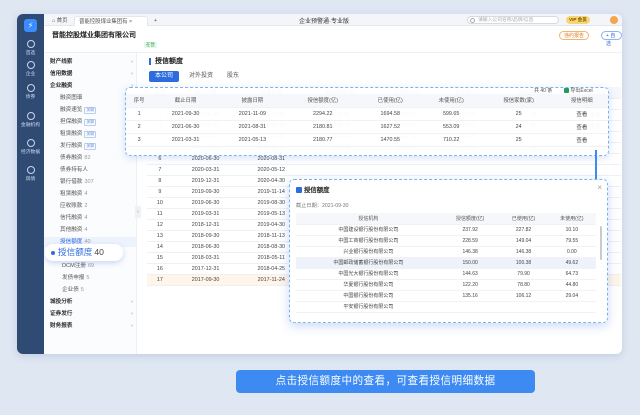 The height and width of the screenshot is (415, 640). I want to click on table-header-row: 授信机构 授信额度(亿) 已使用(亿) 未使用(亿), so click(446, 219).